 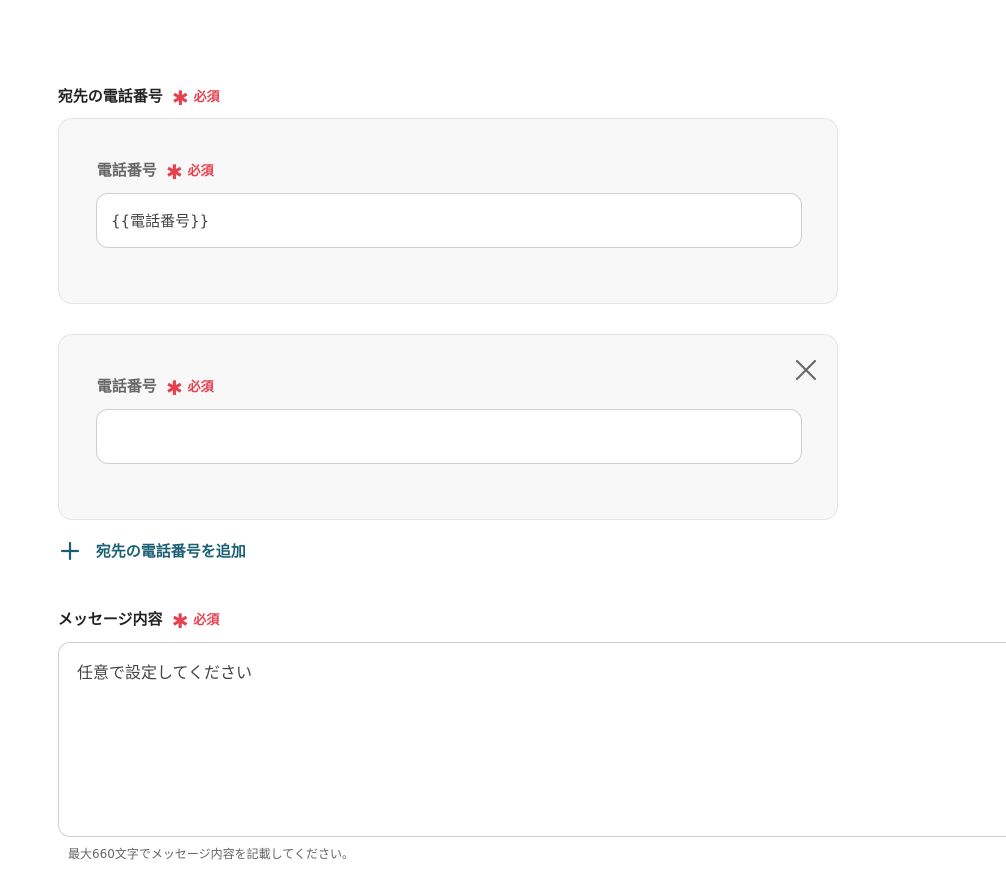 What do you see at coordinates (165, 672) in the screenshot?
I see `message-placeholder: 任意で設定してください` at bounding box center [165, 672].